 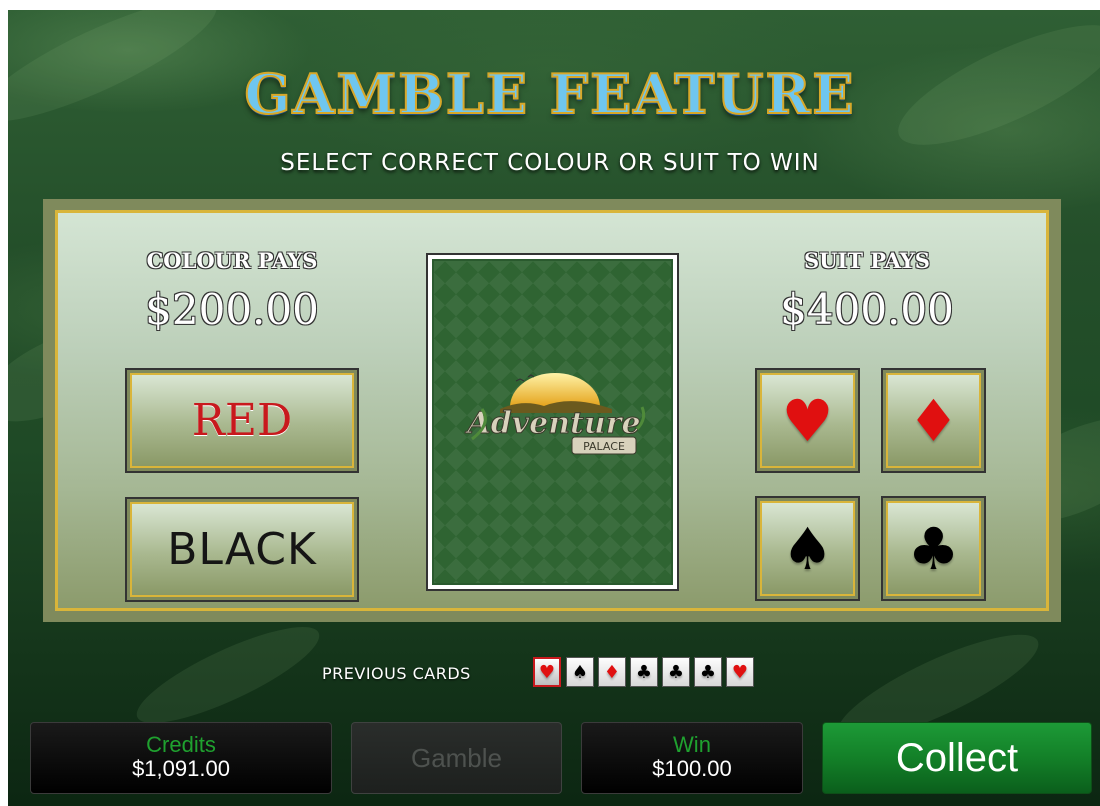 I want to click on logo-main-text: Adventure, so click(x=552, y=423).